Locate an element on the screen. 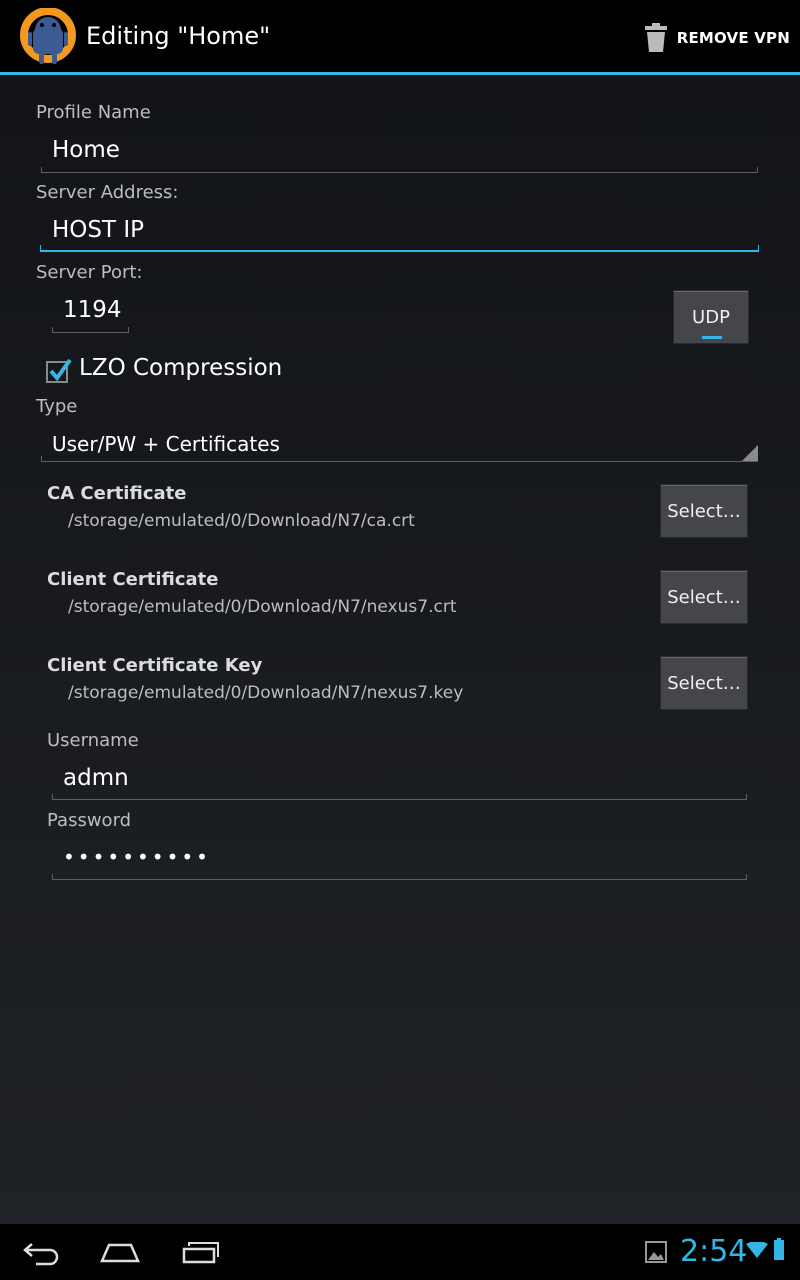  back-icon is located at coordinates (41, 1253).